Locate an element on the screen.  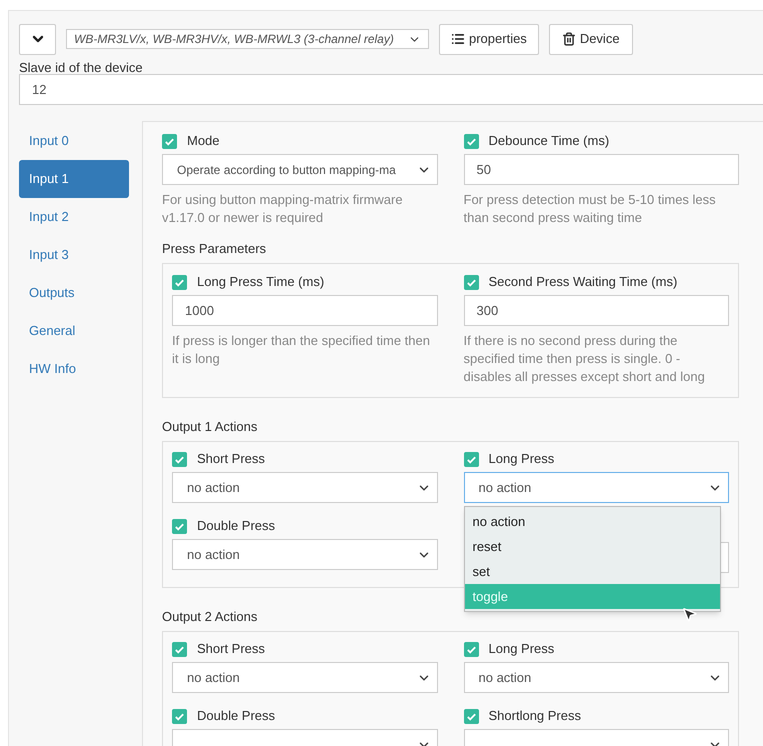
field-label: Slave id of the device is located at coordinates (81, 67).